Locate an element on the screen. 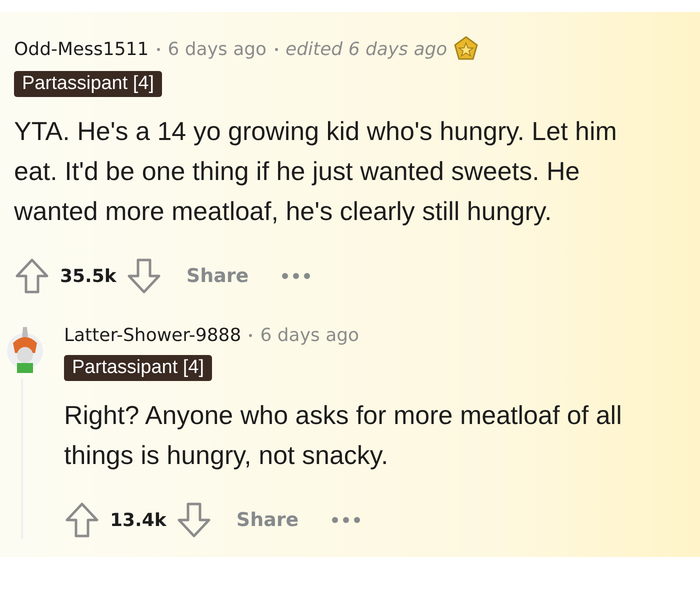 The width and height of the screenshot is (700, 594). edited-timestamp: edited 6 days ago is located at coordinates (367, 49).